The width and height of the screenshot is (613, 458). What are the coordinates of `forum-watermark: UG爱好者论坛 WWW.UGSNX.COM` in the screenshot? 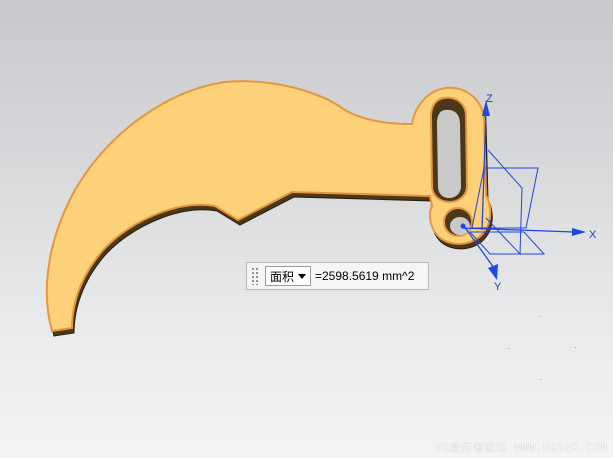 It's located at (521, 447).